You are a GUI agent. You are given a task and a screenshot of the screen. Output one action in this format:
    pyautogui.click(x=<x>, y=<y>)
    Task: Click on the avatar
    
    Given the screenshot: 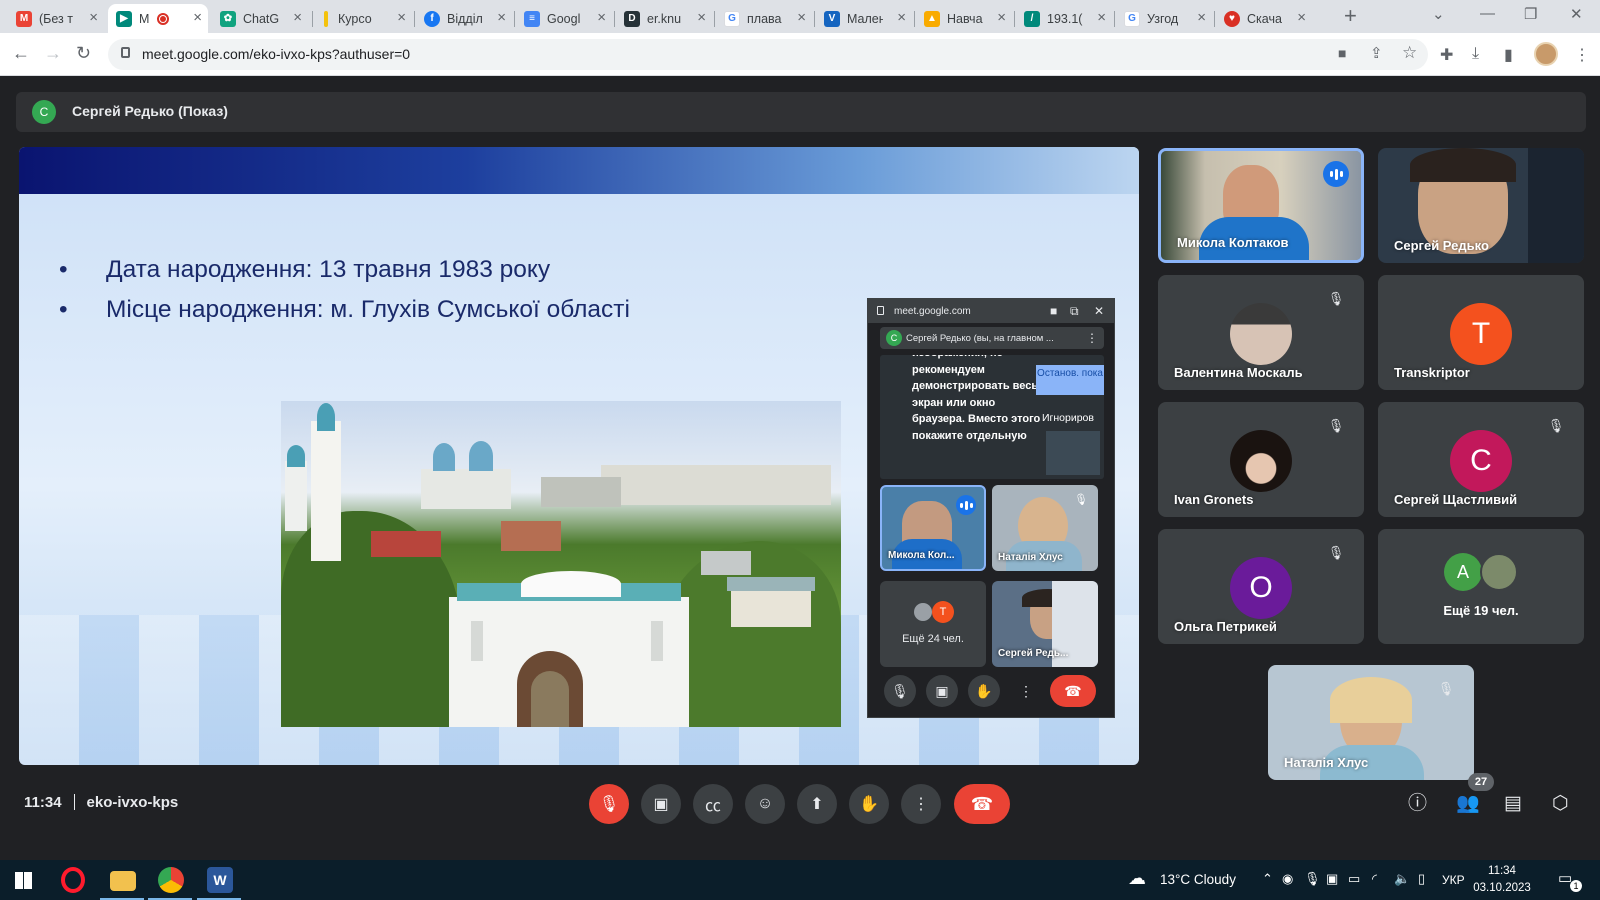 What is the action you would take?
    pyautogui.click(x=1499, y=572)
    